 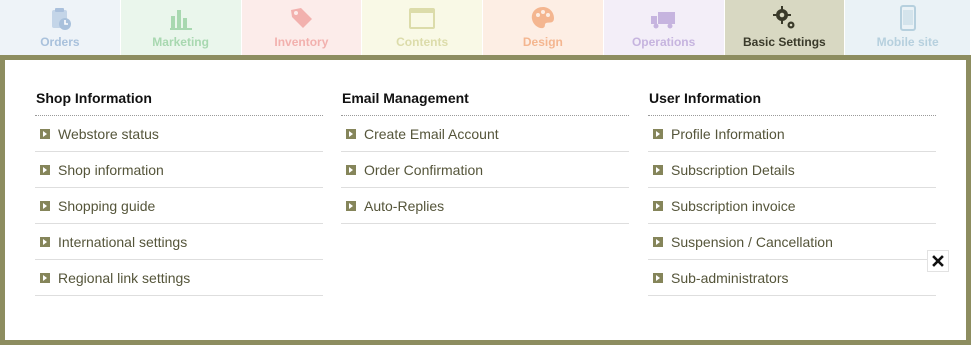 What do you see at coordinates (180, 42) in the screenshot?
I see `tab-label: Marketing` at bounding box center [180, 42].